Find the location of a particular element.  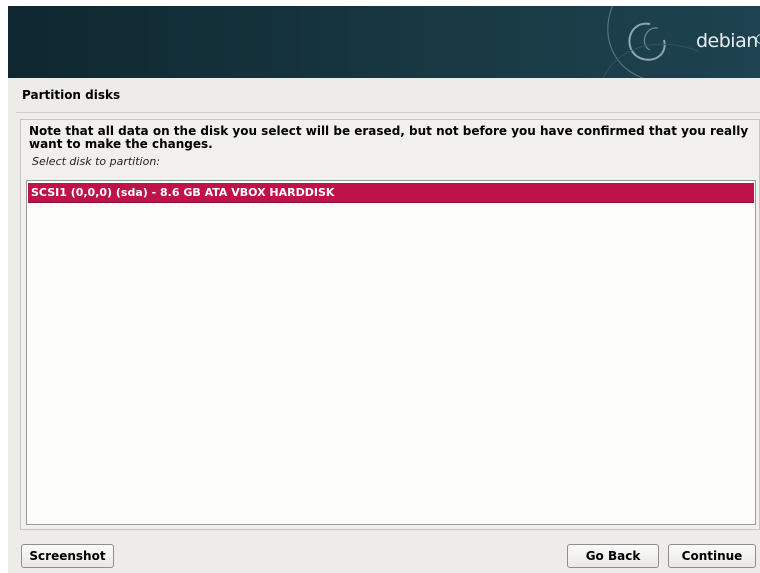

continue-button: Continue is located at coordinates (712, 556).